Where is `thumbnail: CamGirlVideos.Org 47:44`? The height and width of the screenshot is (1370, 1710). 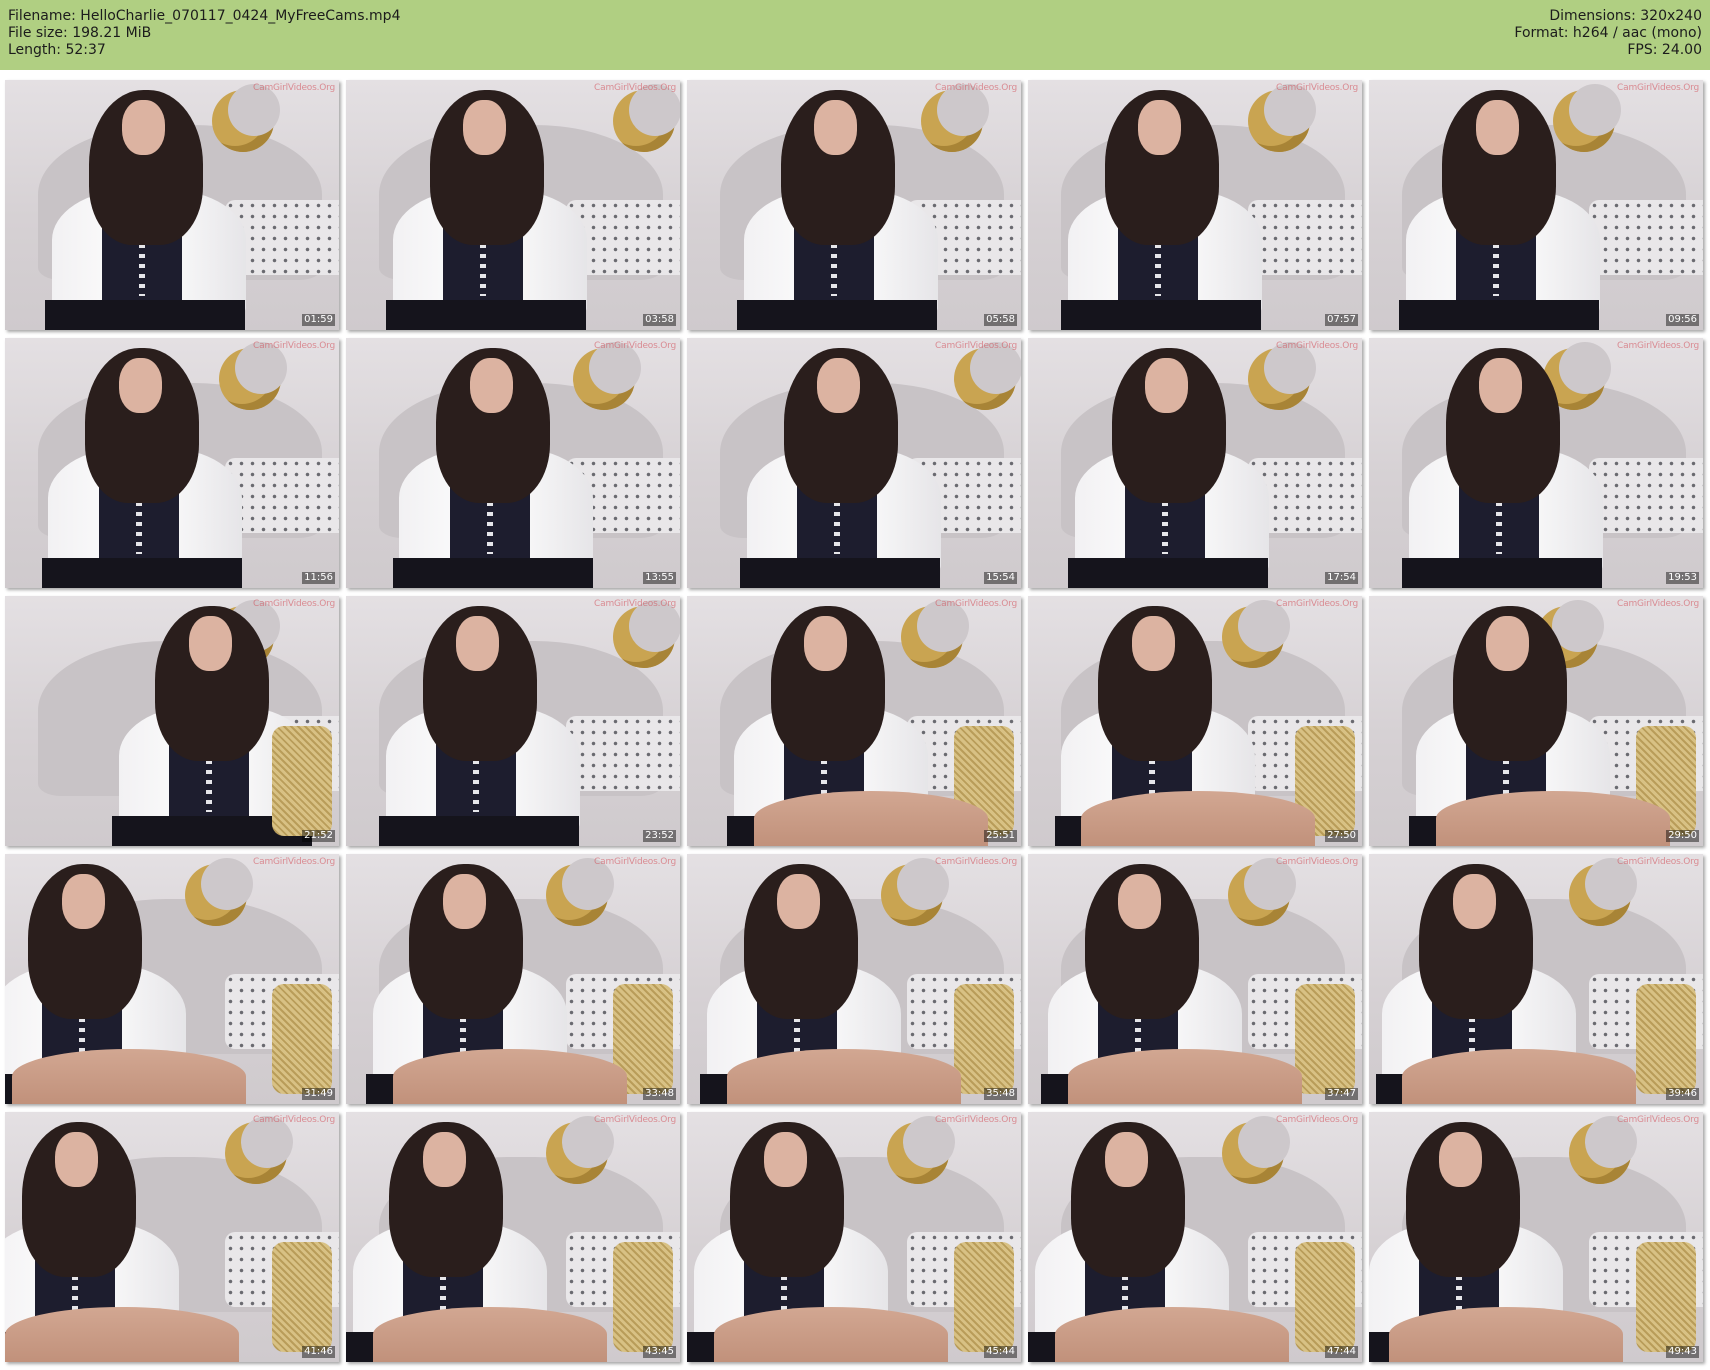 thumbnail: CamGirlVideos.Org 47:44 is located at coordinates (1195, 1237).